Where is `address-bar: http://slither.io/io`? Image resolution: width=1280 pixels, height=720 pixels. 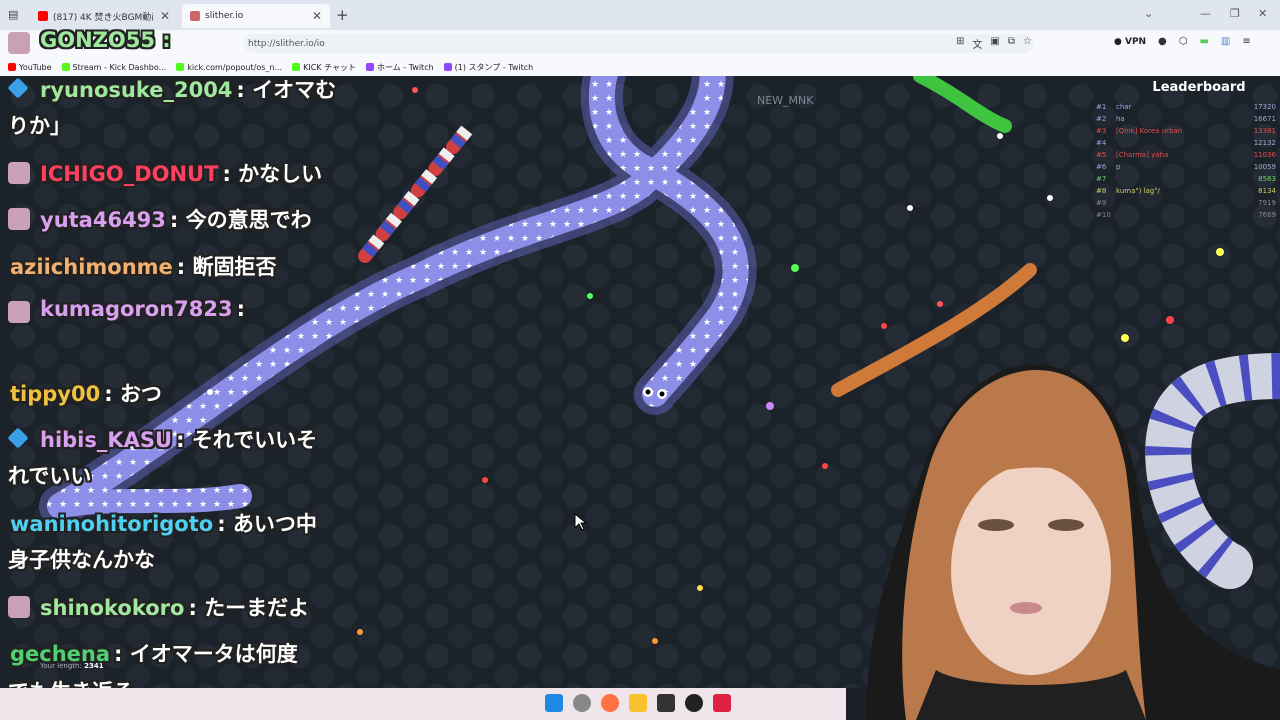
address-bar: http://slither.io/io is located at coordinates (639, 43).